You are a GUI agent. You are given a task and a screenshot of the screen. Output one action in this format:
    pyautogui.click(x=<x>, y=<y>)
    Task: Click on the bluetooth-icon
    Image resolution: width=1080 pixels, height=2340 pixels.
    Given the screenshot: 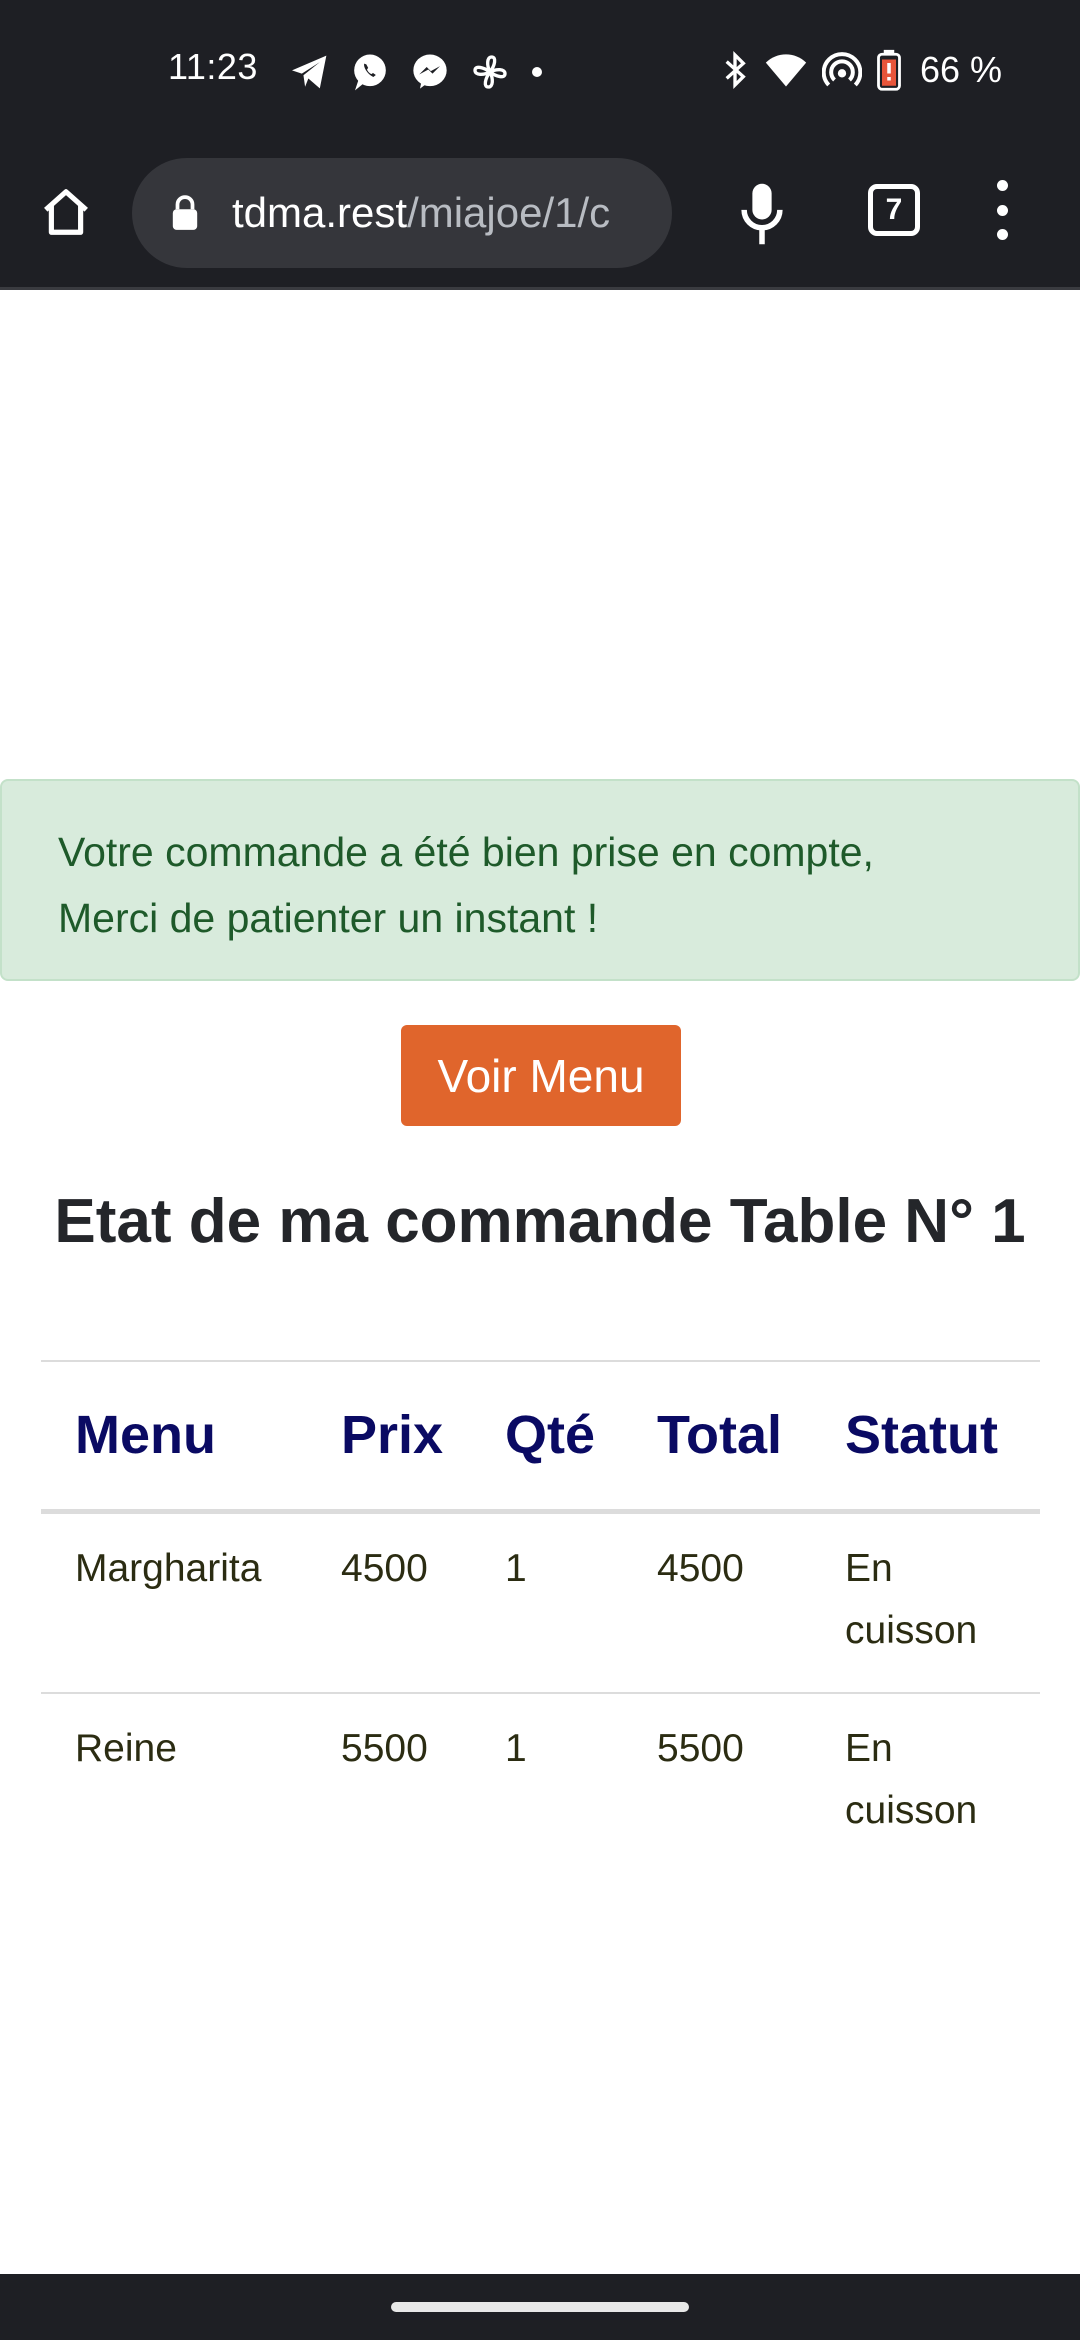 What is the action you would take?
    pyautogui.click(x=735, y=70)
    